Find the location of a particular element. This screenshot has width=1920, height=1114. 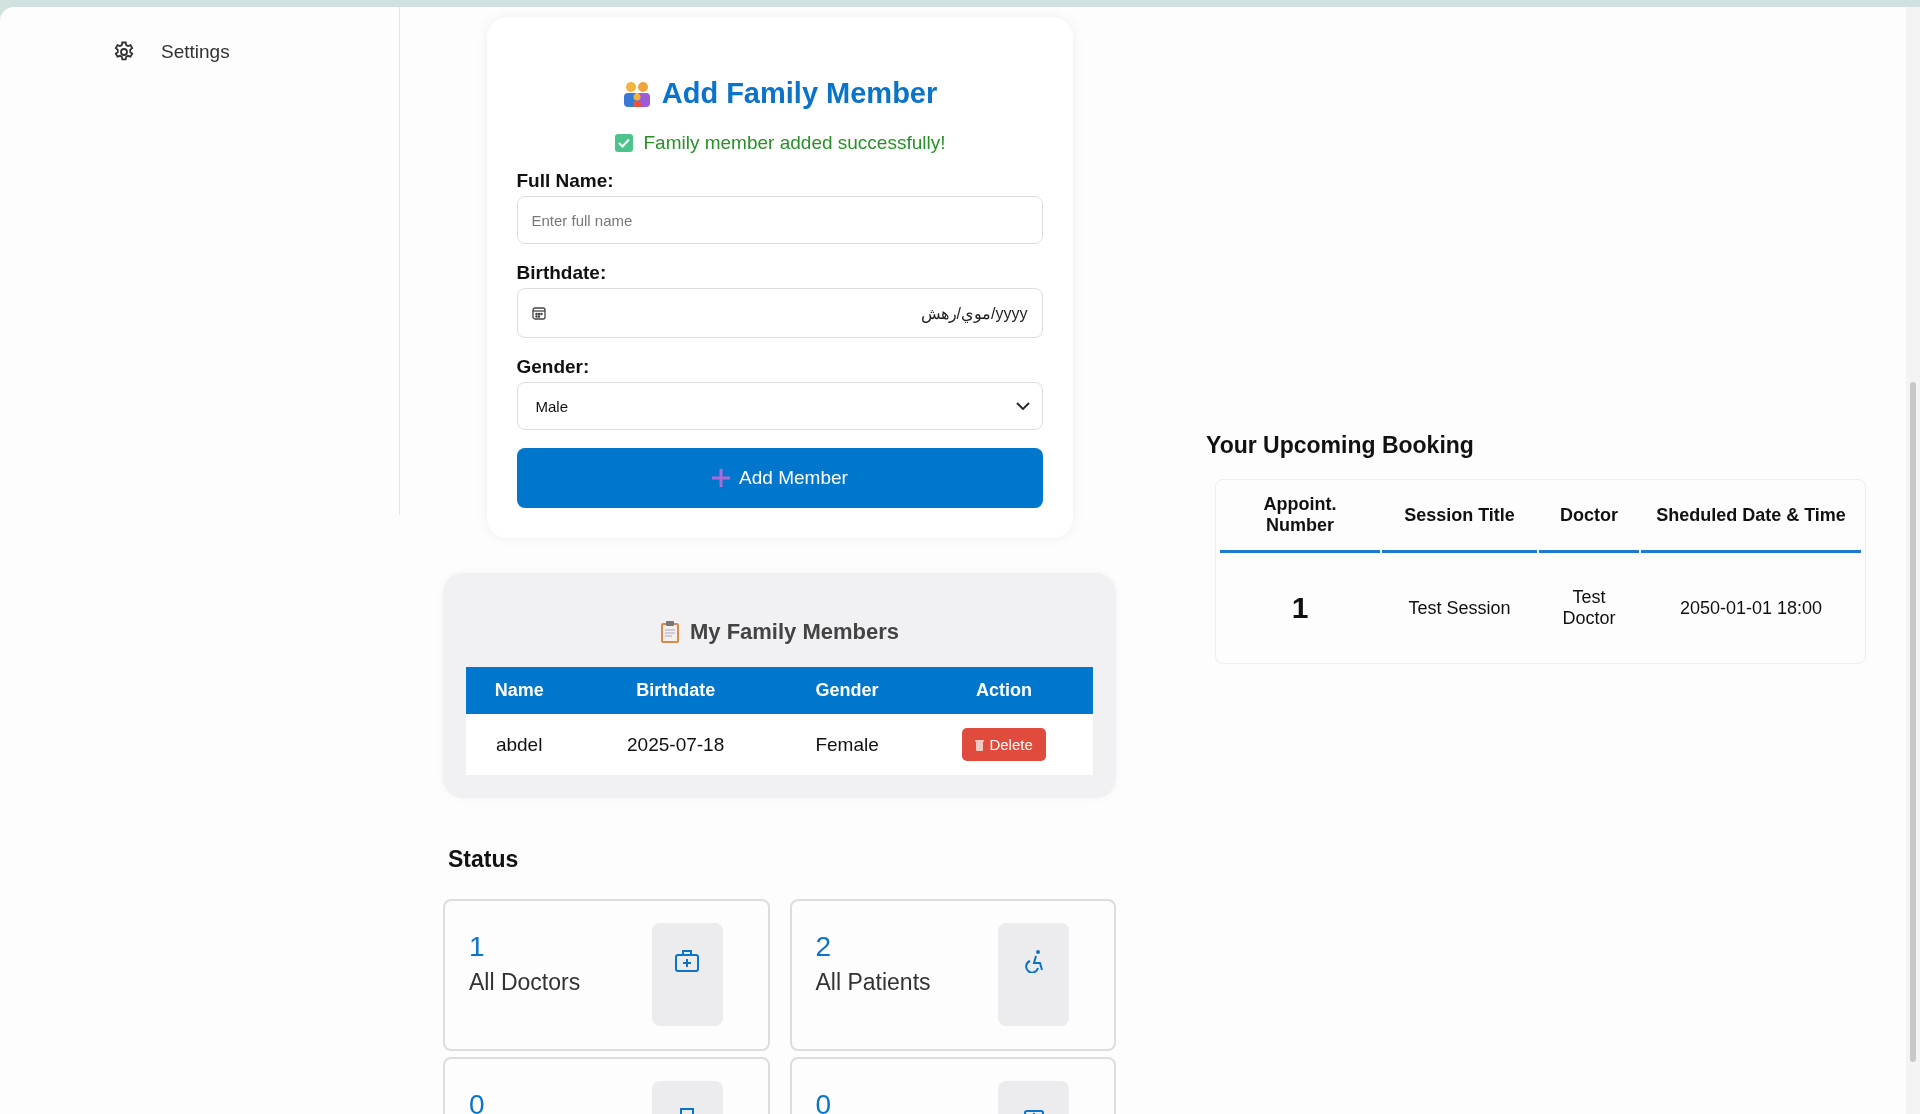

add-member-button: Add Member is located at coordinates (779, 478).